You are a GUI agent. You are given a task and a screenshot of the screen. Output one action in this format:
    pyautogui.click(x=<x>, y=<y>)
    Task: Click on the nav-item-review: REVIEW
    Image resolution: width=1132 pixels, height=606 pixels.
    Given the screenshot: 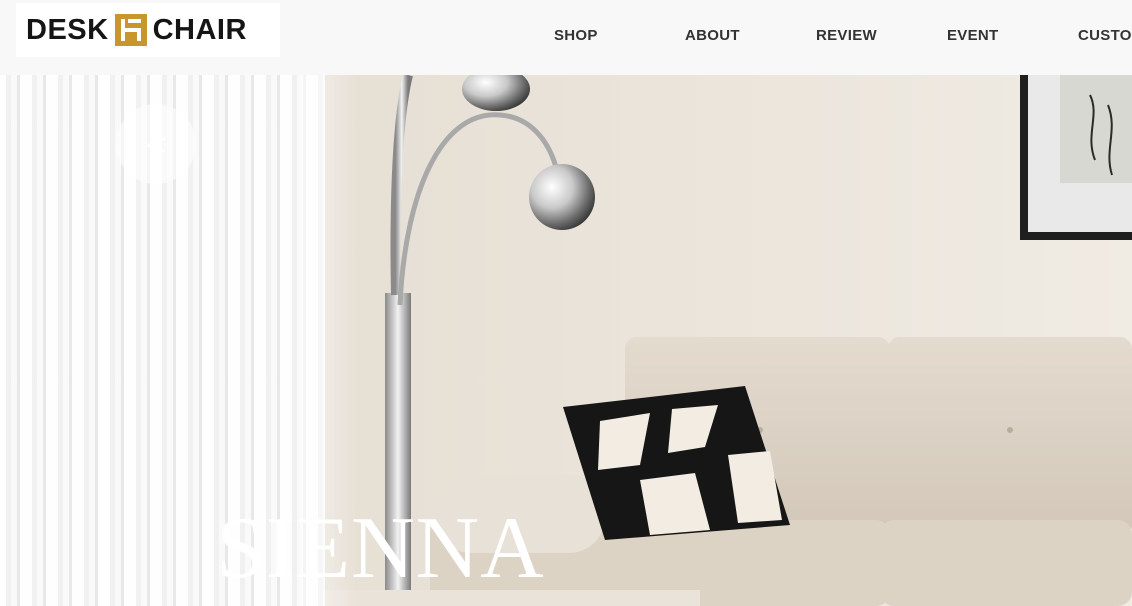 What is the action you would take?
    pyautogui.click(x=846, y=35)
    